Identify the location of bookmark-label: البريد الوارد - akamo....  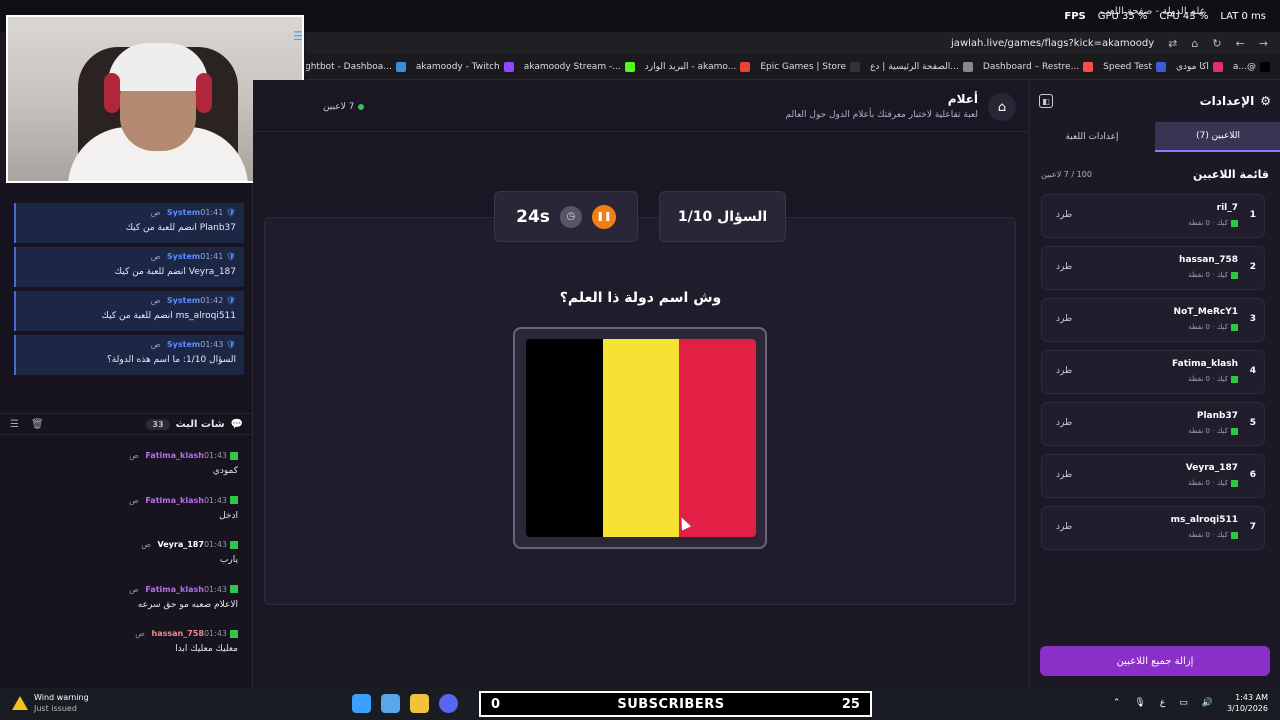
(690, 66).